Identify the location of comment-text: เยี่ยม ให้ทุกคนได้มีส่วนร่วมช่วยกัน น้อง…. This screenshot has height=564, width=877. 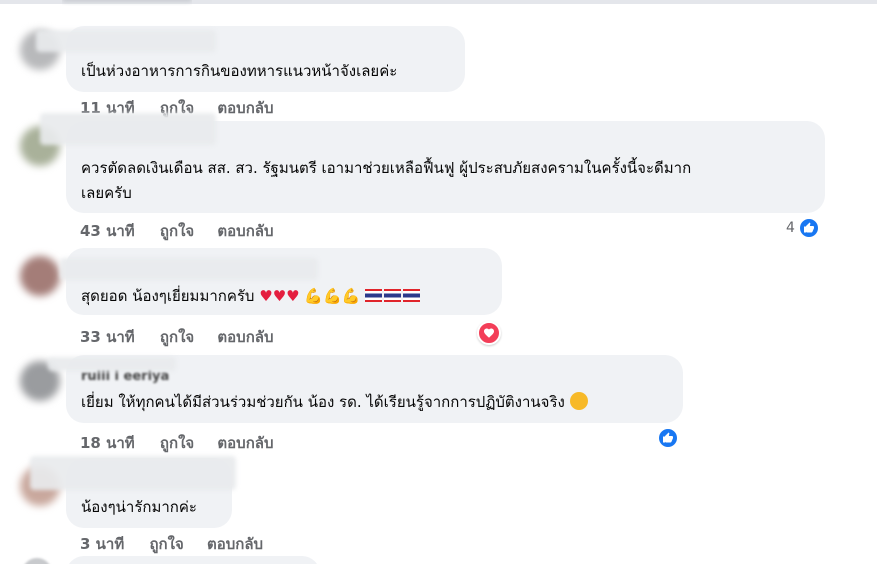
(323, 402).